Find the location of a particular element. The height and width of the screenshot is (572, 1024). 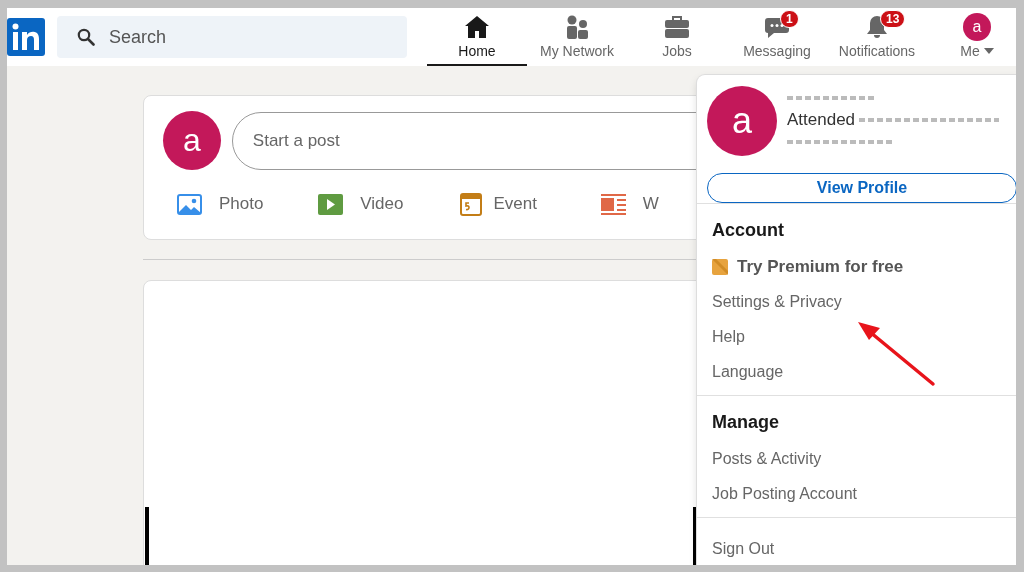

section-heading: Manage is located at coordinates (746, 422).